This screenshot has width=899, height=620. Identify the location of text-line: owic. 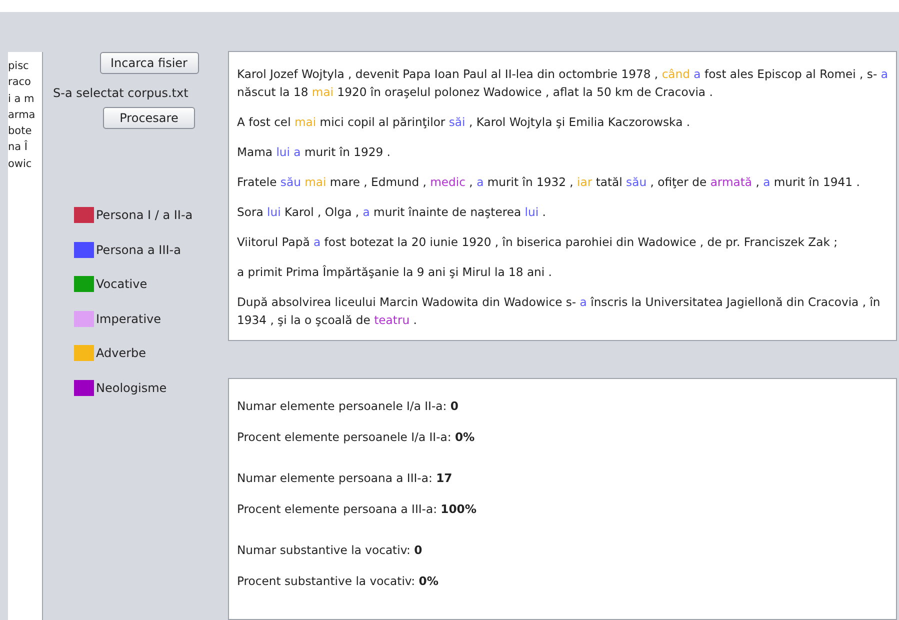
(20, 164).